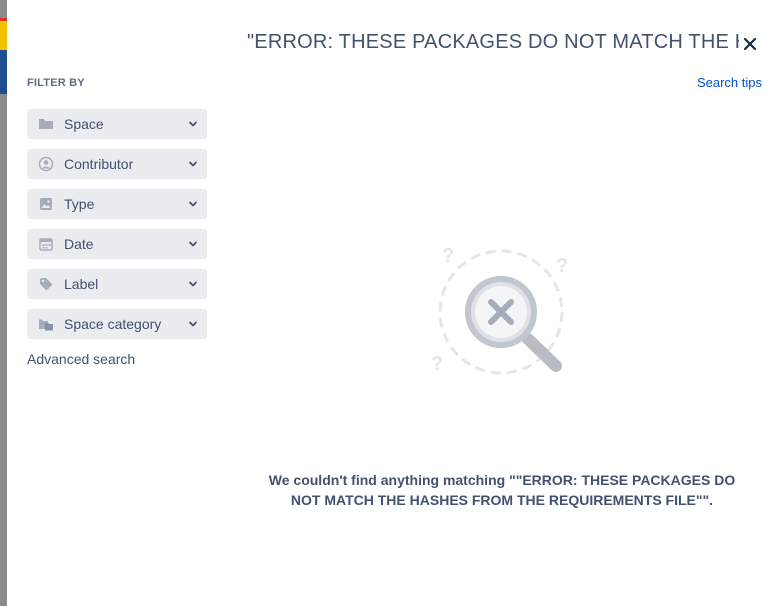 The height and width of the screenshot is (606, 766). Describe the element at coordinates (46, 124) in the screenshot. I see `folder-icon` at that location.